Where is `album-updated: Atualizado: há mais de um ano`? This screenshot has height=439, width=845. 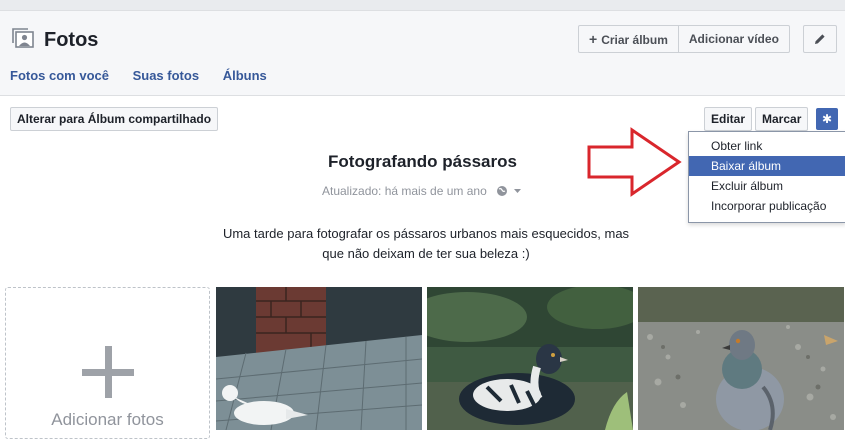 album-updated: Atualizado: há mais de um ano is located at coordinates (404, 191).